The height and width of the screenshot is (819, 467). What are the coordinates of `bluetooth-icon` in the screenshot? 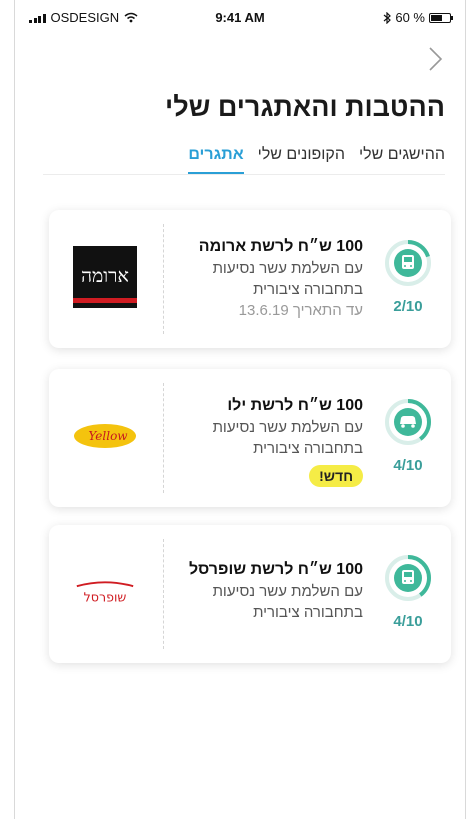 It's located at (387, 17).